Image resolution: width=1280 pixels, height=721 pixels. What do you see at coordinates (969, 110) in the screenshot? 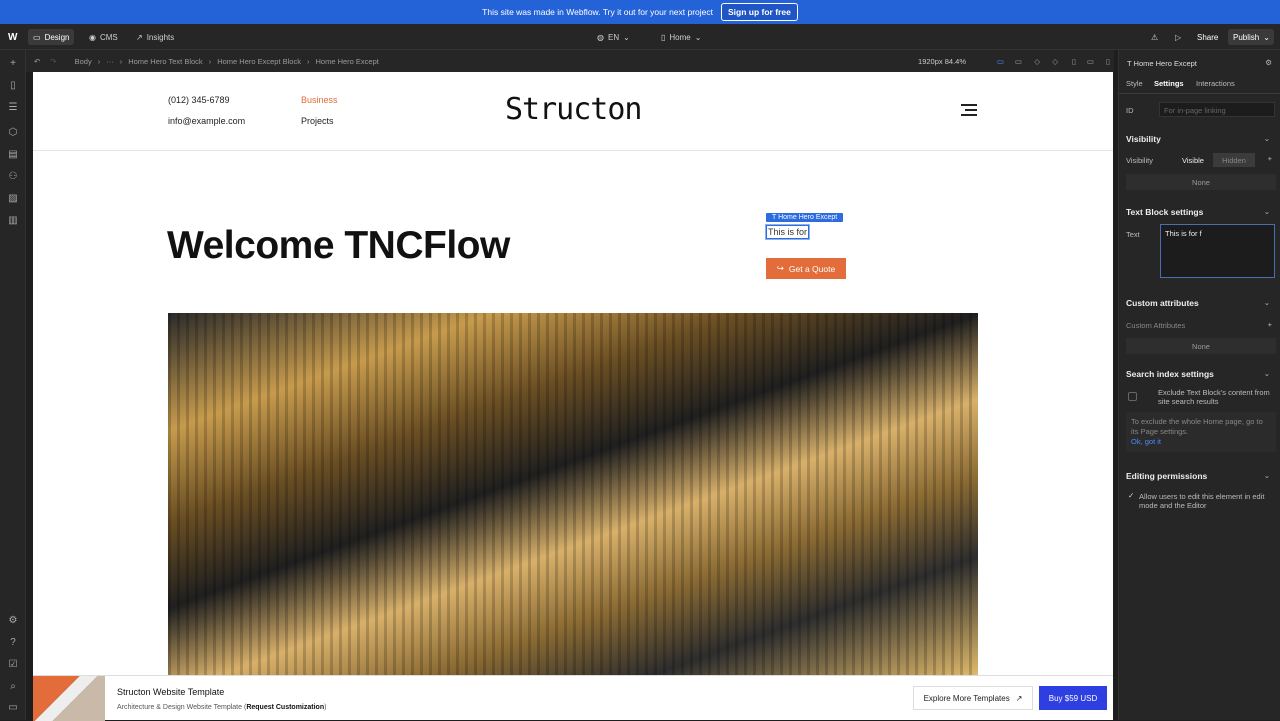
I see `hamburger-icon` at bounding box center [969, 110].